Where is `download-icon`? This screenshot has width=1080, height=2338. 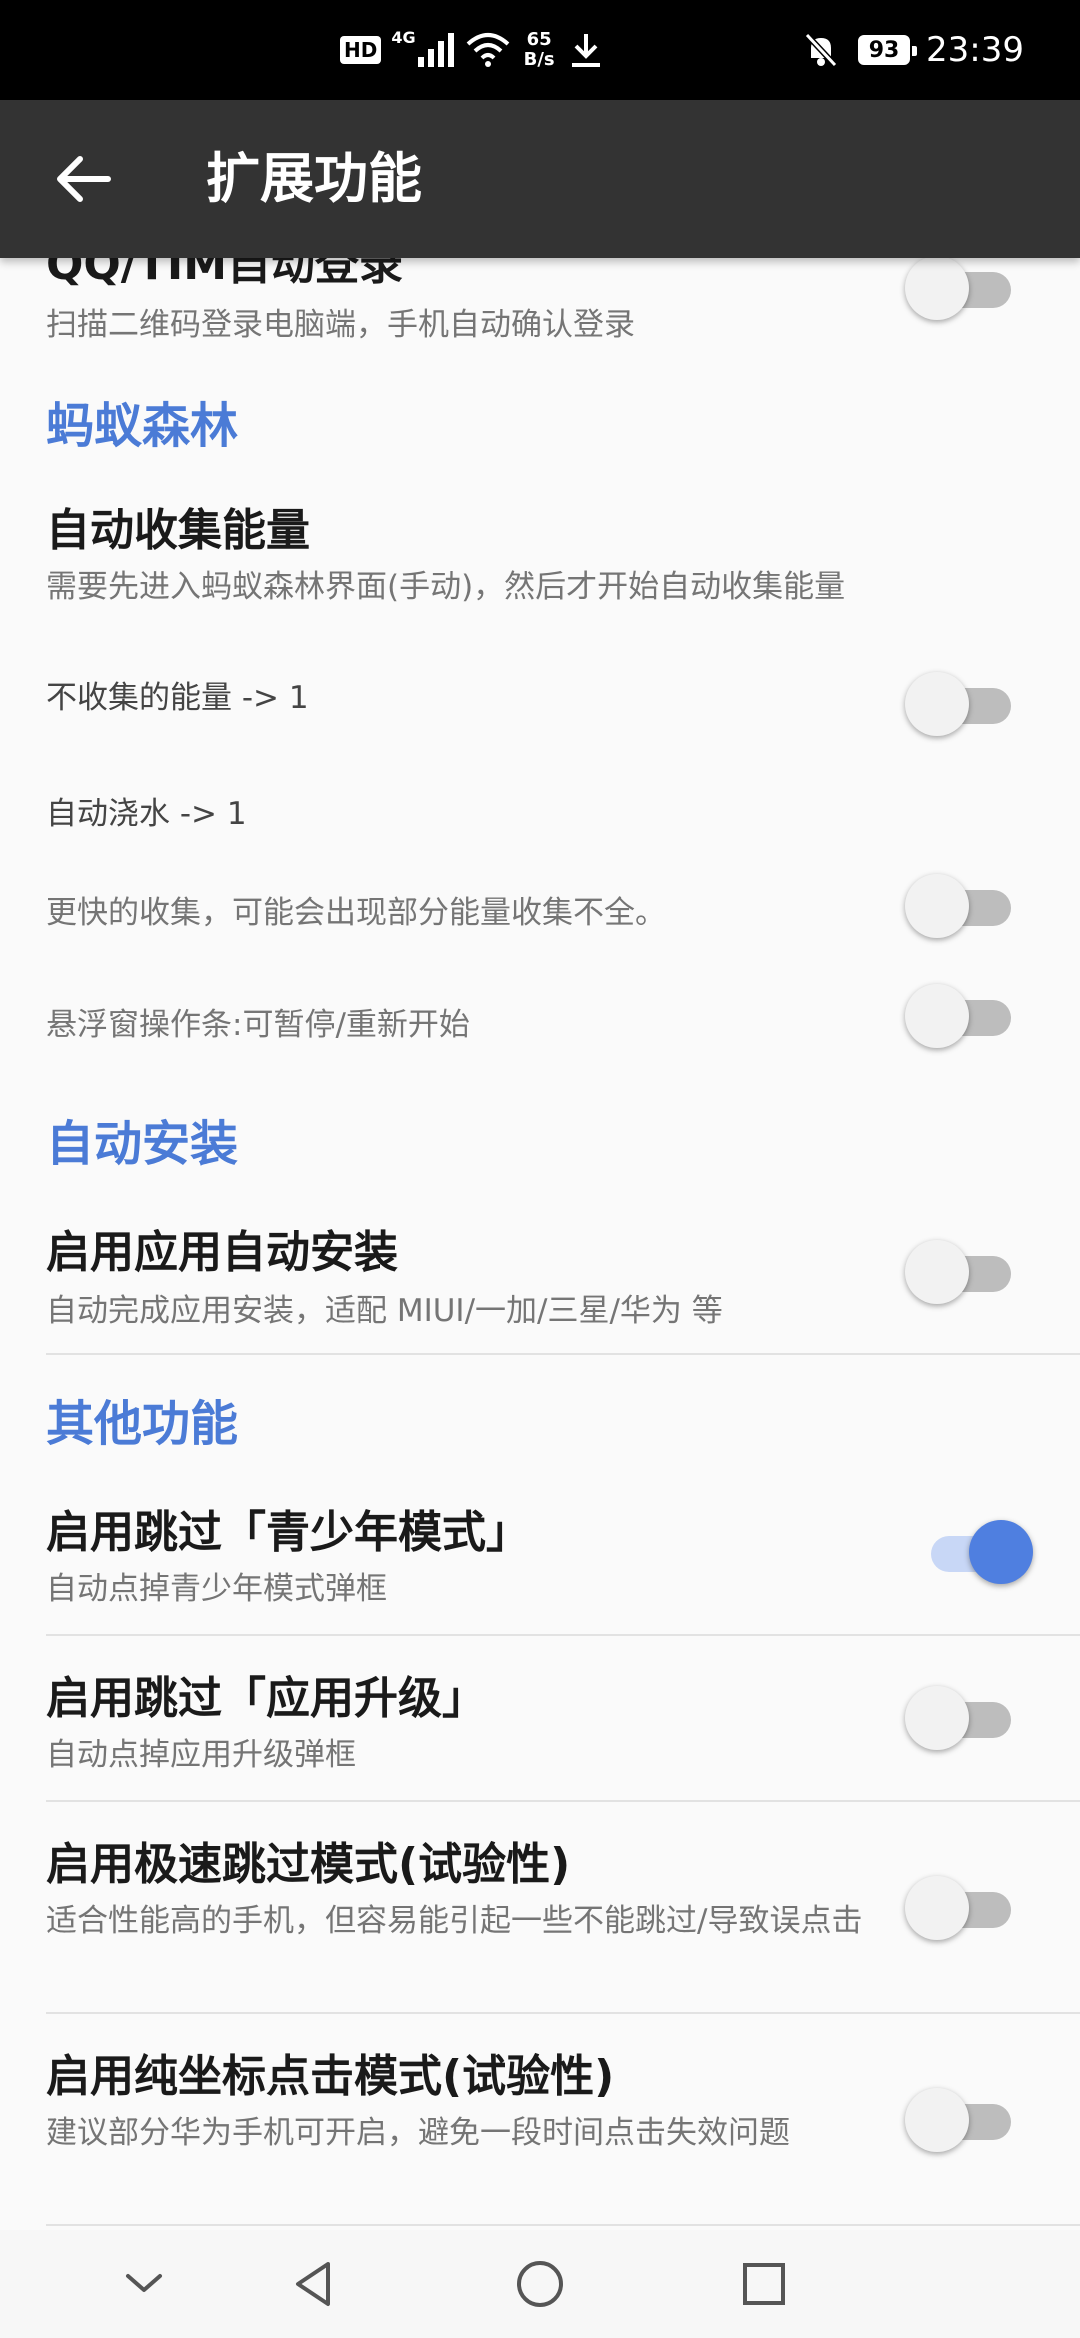
download-icon is located at coordinates (585, 50).